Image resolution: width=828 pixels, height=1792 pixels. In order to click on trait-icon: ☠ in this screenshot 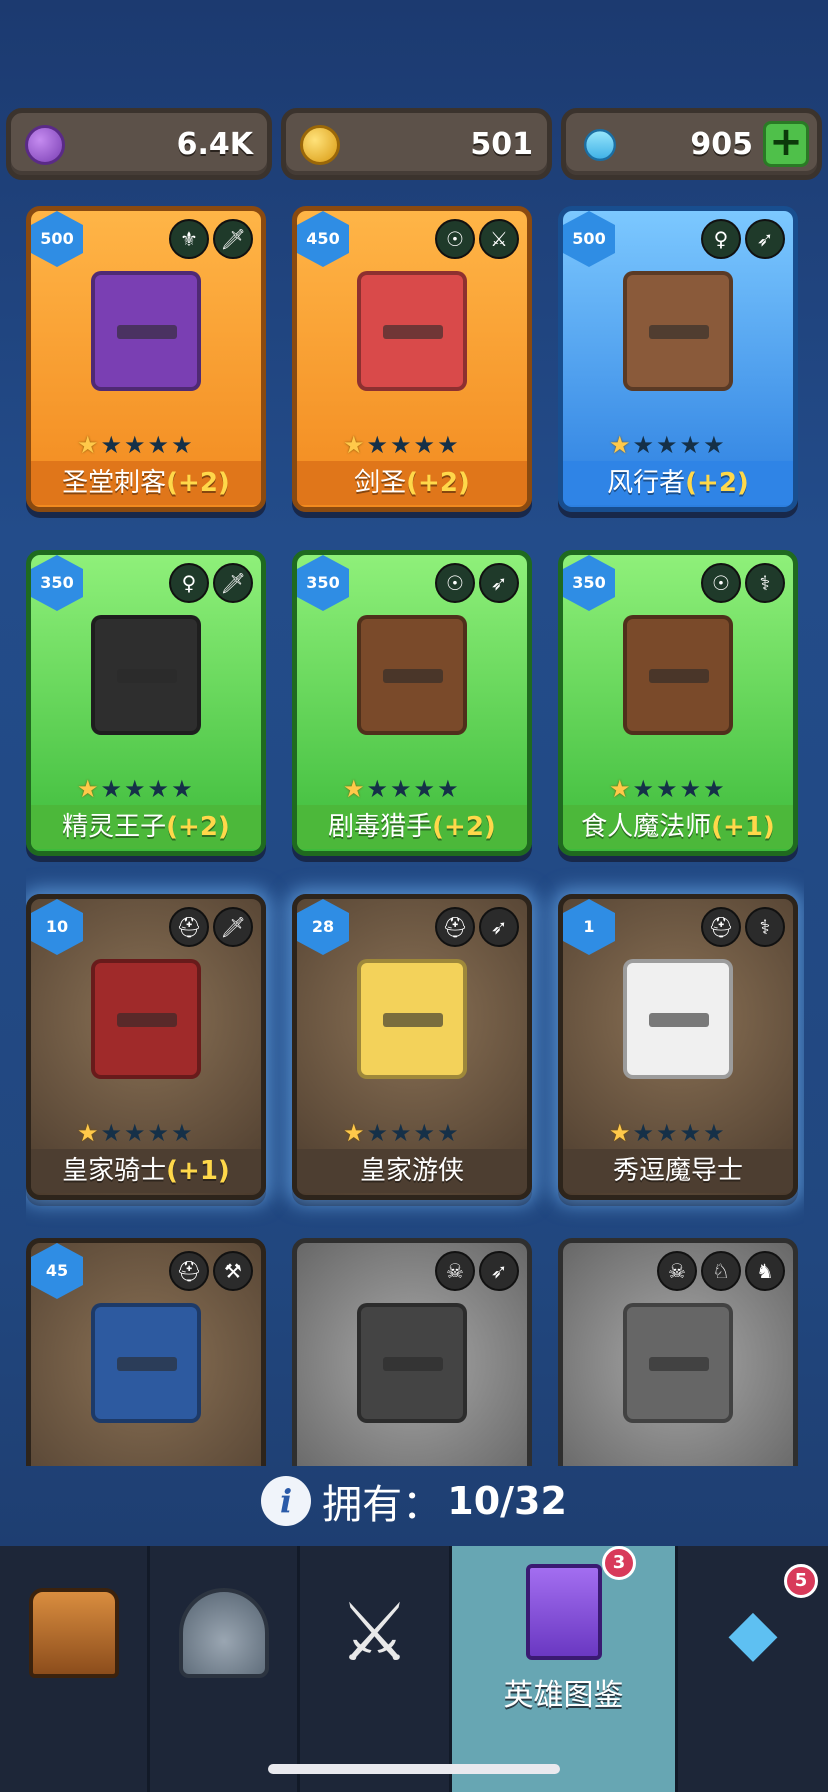, I will do `click(677, 1271)`.